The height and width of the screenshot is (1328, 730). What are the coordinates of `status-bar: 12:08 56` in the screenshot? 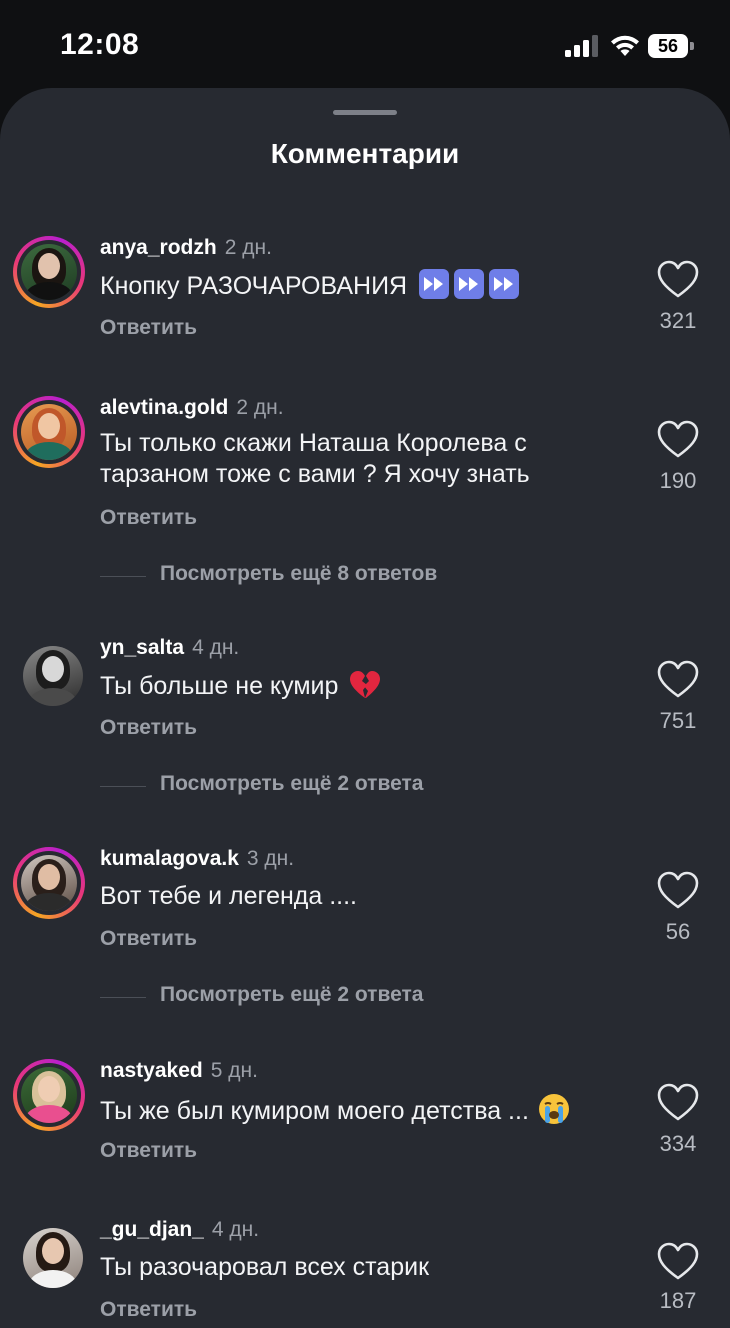 It's located at (365, 46).